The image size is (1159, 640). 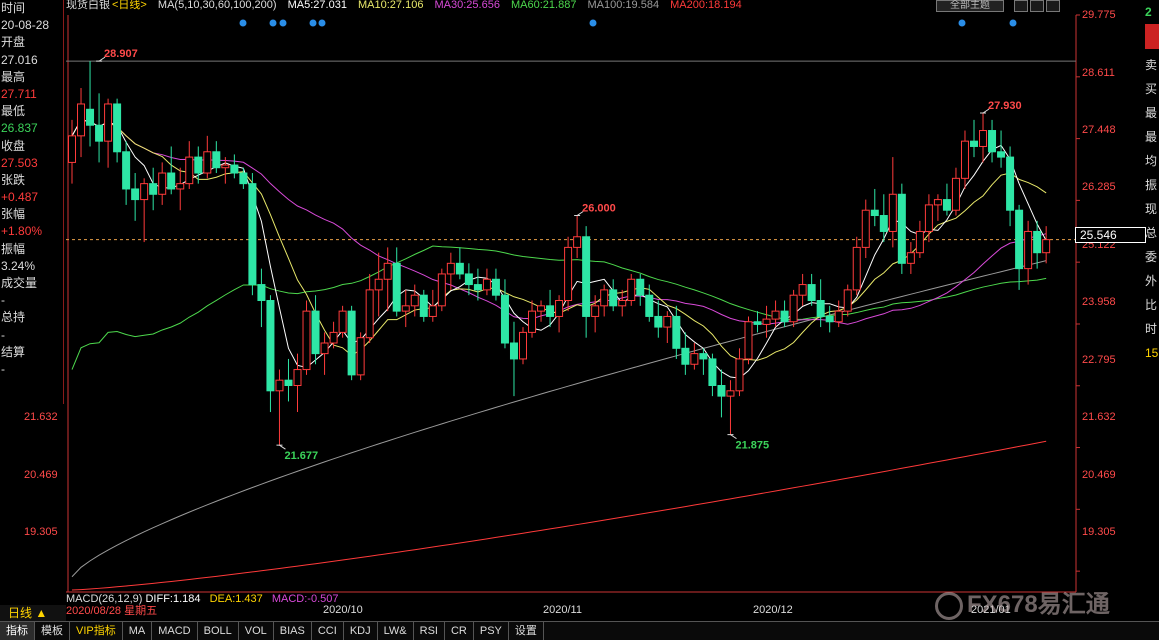 I want to click on left-axis-tick: 20.469, so click(x=41, y=475).